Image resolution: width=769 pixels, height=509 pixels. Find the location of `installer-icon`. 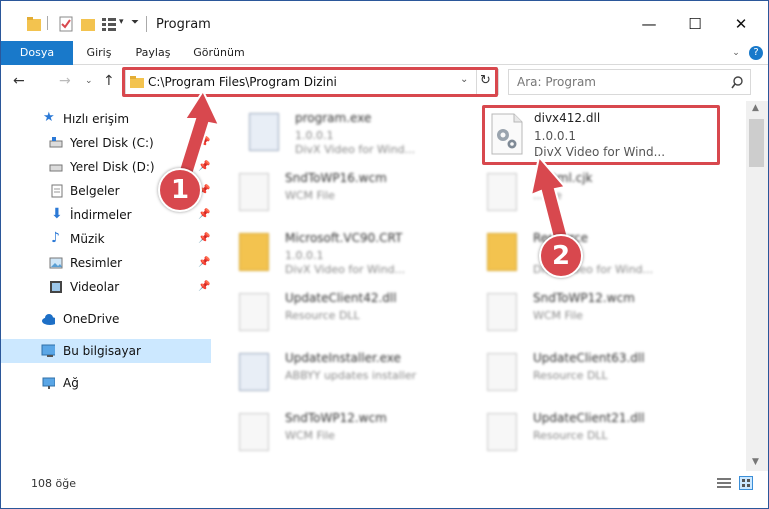

installer-icon is located at coordinates (254, 372).